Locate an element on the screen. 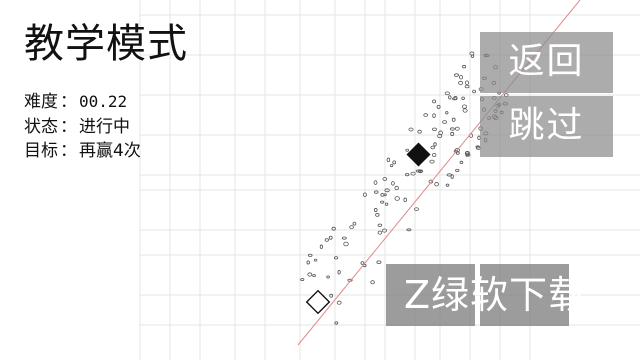 The height and width of the screenshot is (360, 640). stat-status-value: 进行中 is located at coordinates (104, 126).